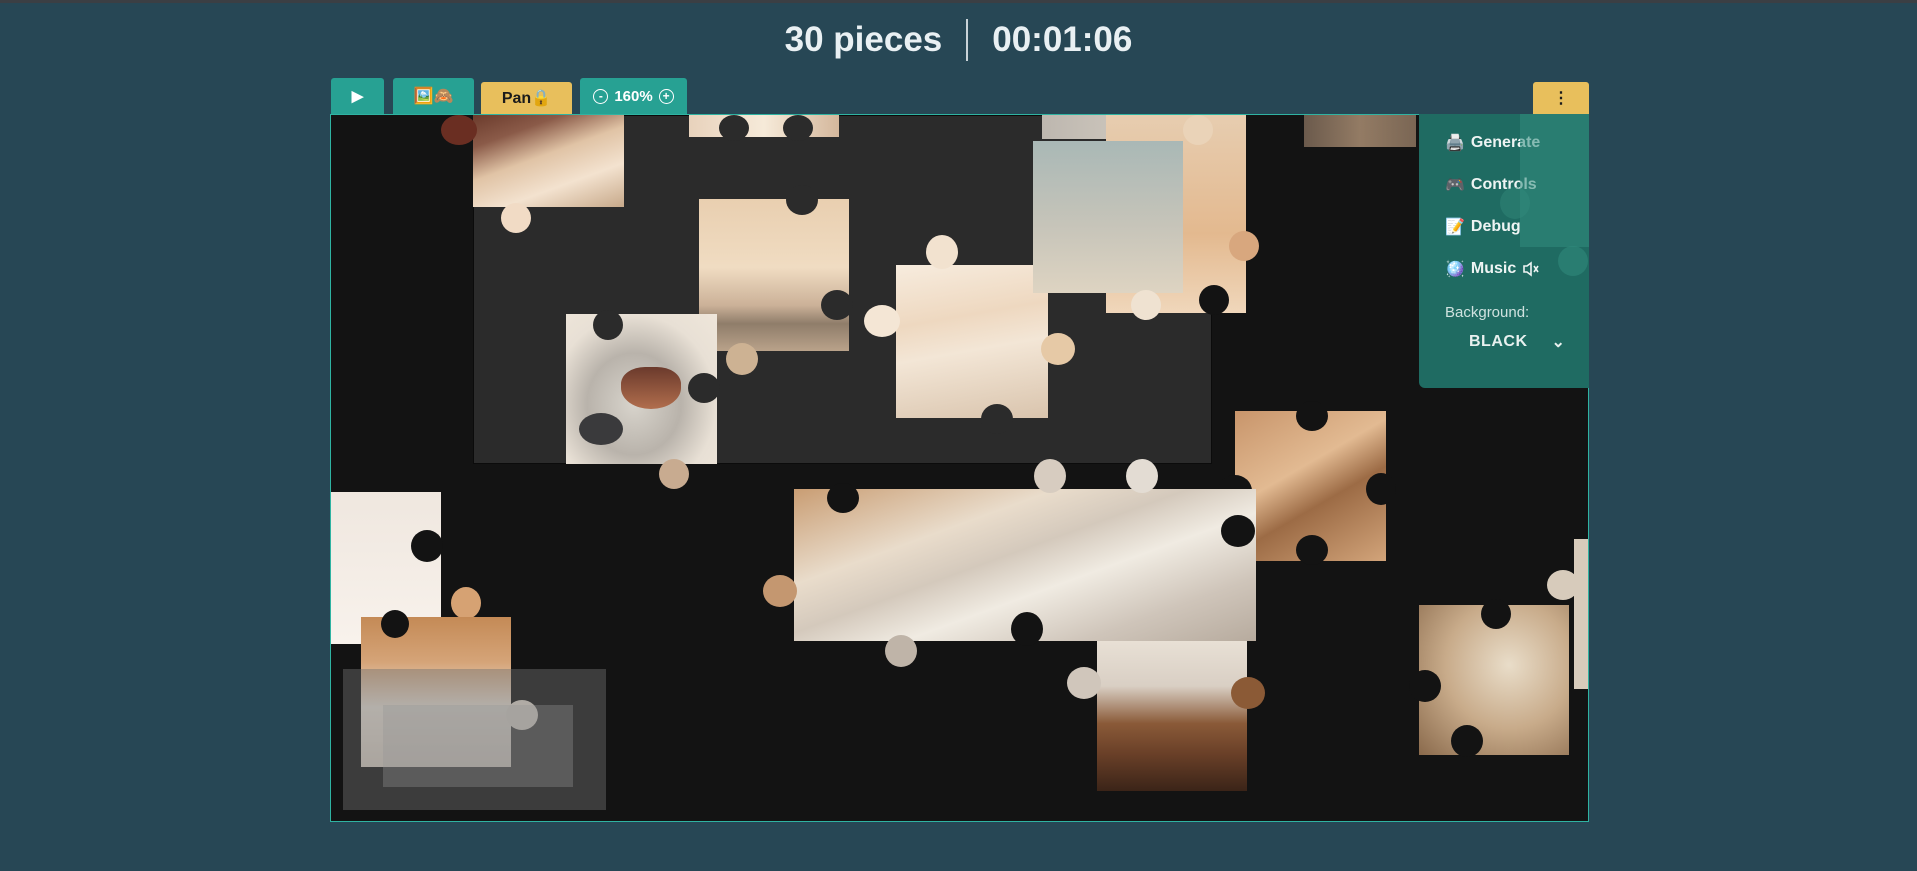 The height and width of the screenshot is (871, 1917). Describe the element at coordinates (478, 746) in the screenshot. I see `selection-preview-inner` at that location.